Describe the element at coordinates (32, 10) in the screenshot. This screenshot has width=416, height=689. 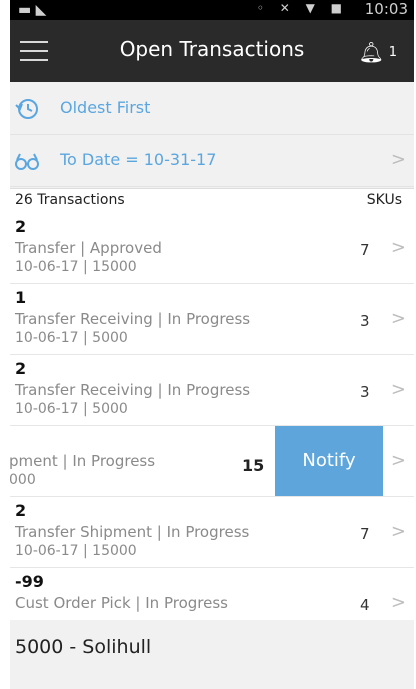
I see `status-icons-left: ▬ ◣` at that location.